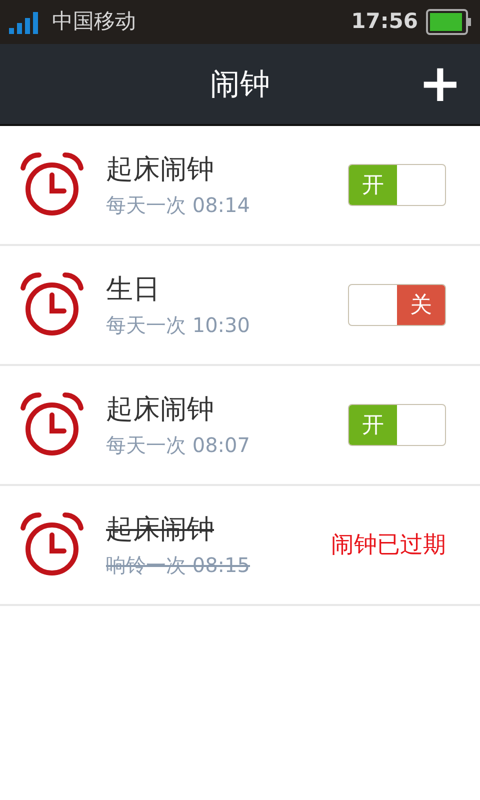 The width and height of the screenshot is (480, 800). What do you see at coordinates (94, 22) in the screenshot?
I see `carrier-name: 中国移动` at bounding box center [94, 22].